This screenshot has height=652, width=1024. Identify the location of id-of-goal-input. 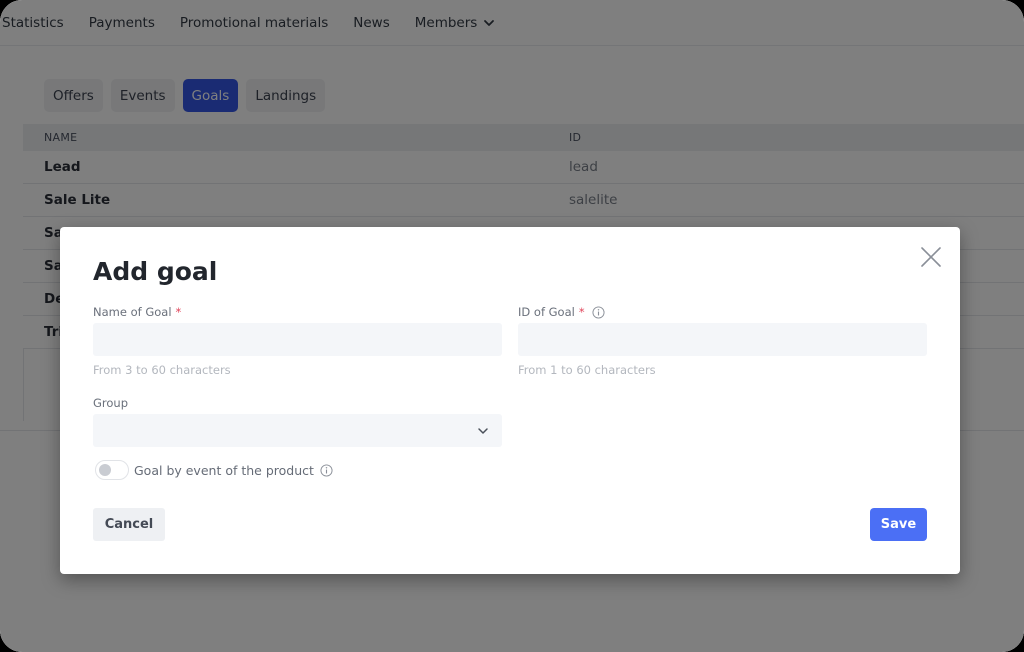
(722, 339).